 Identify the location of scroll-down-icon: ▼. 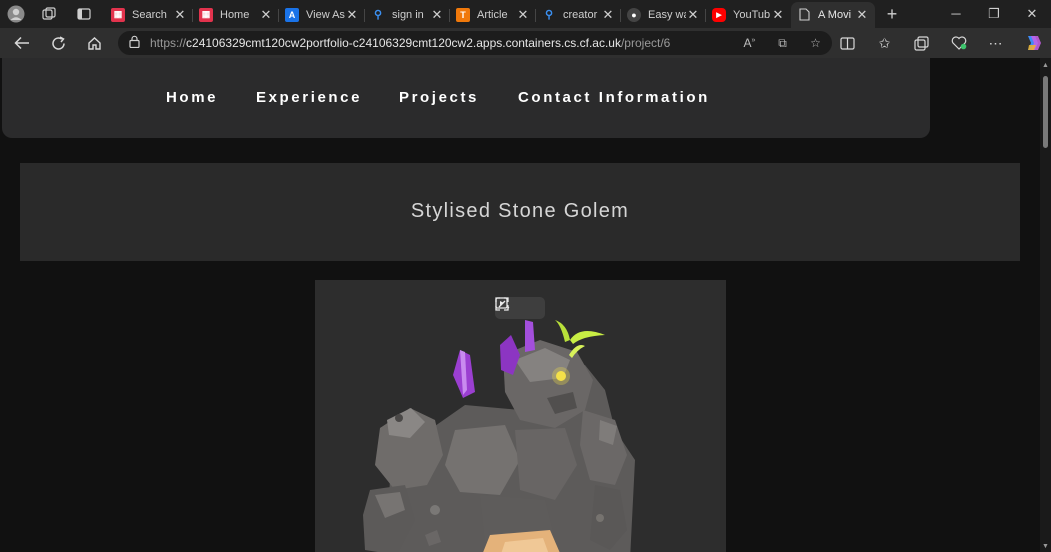
(1045, 546).